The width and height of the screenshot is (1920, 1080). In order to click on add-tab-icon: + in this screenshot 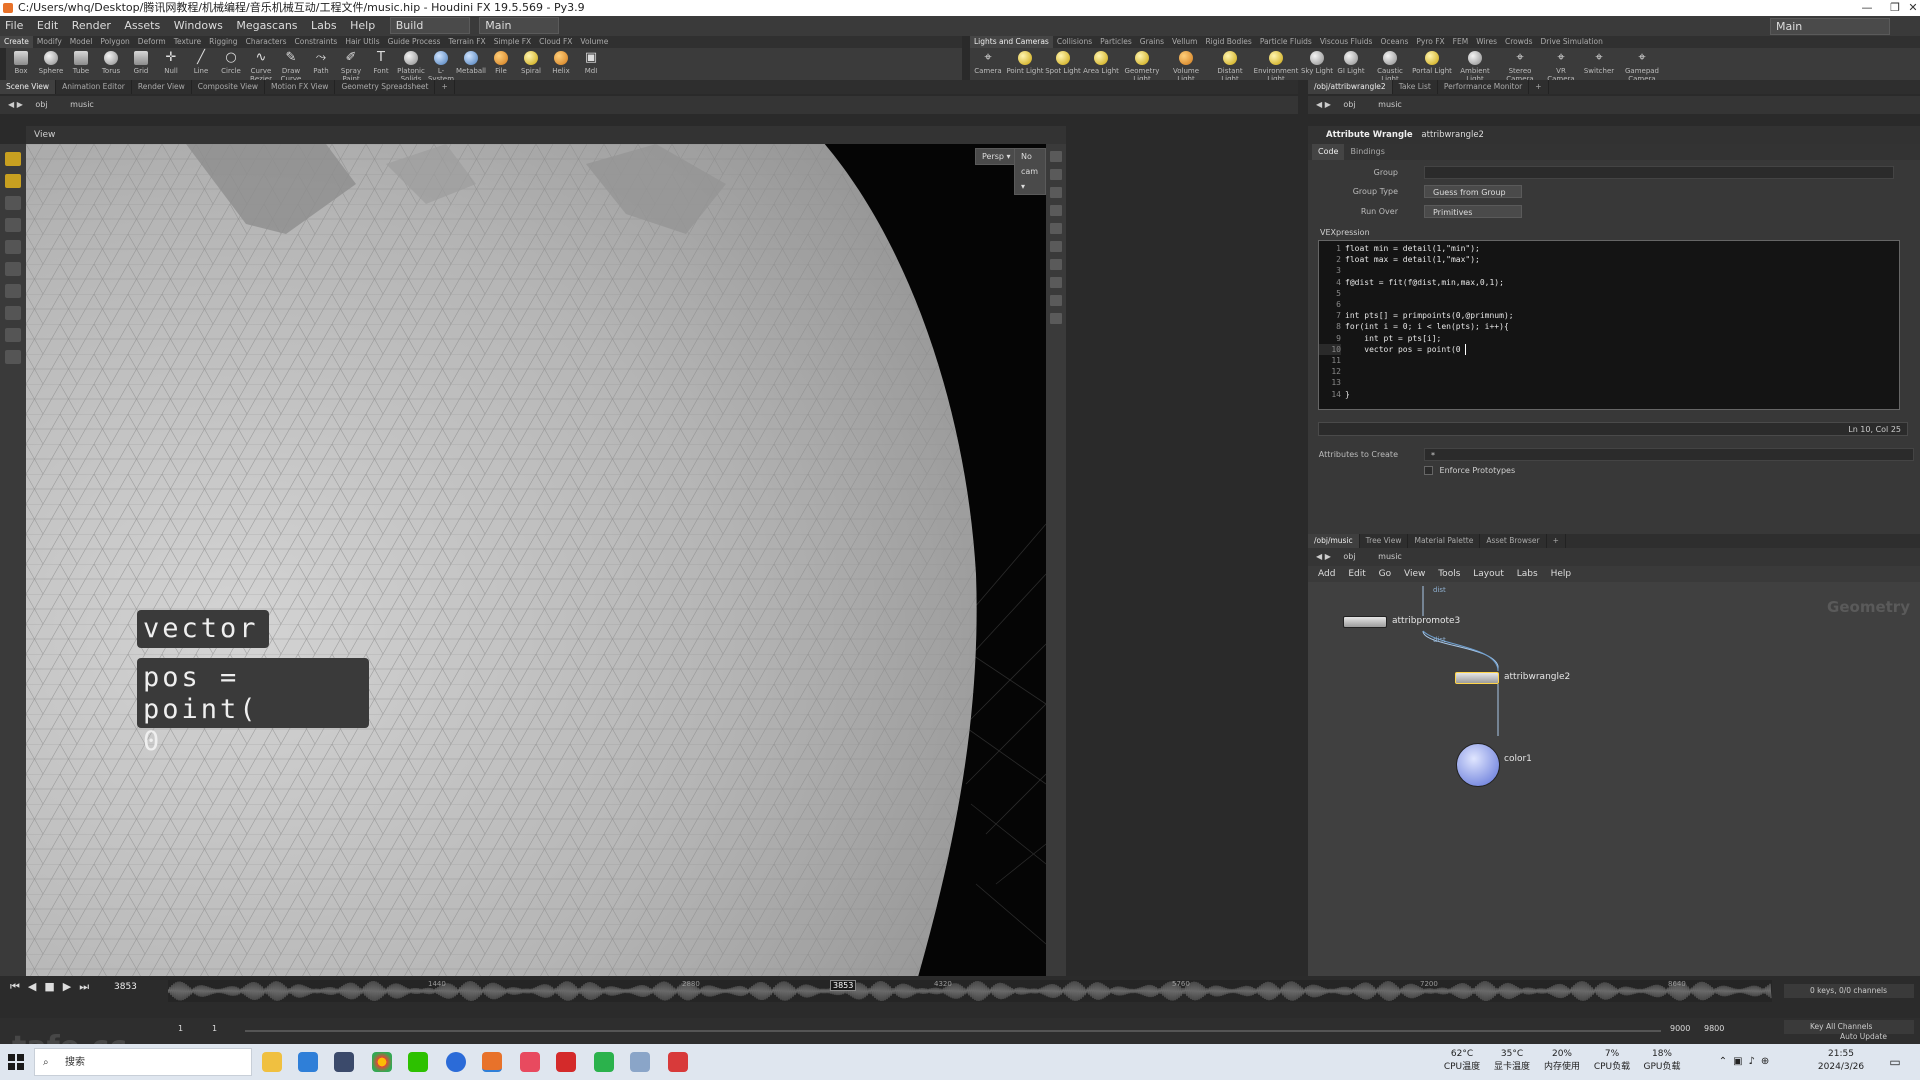, I will do `click(1556, 541)`.